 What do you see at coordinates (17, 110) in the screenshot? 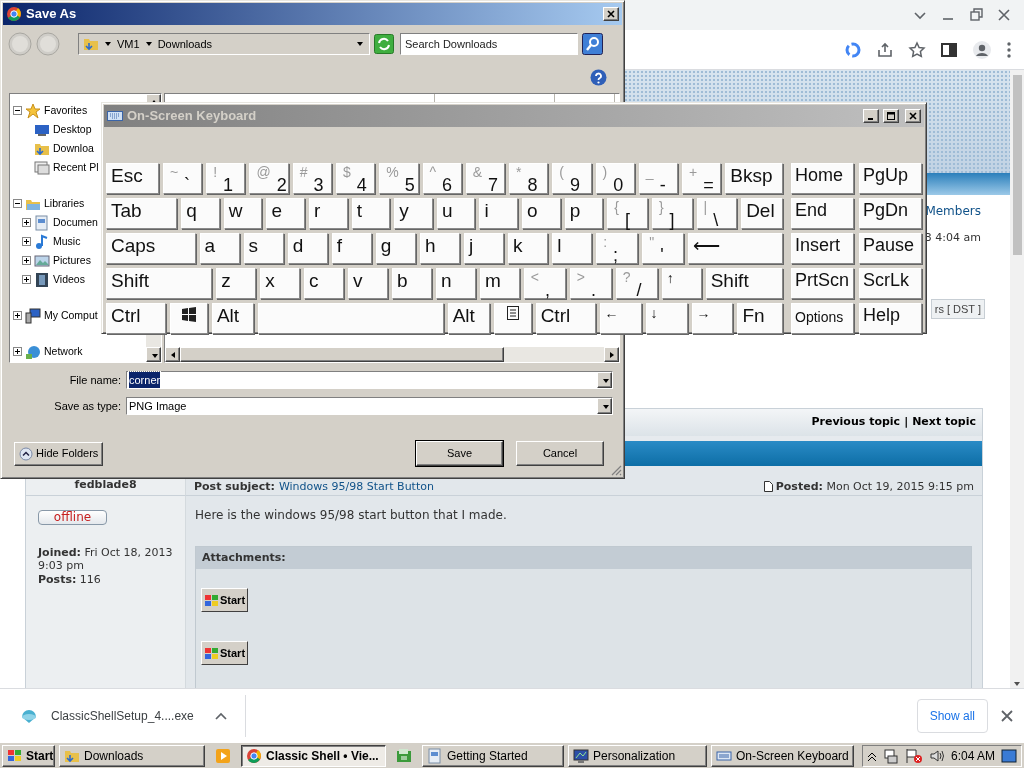
I see `collapse-icon` at bounding box center [17, 110].